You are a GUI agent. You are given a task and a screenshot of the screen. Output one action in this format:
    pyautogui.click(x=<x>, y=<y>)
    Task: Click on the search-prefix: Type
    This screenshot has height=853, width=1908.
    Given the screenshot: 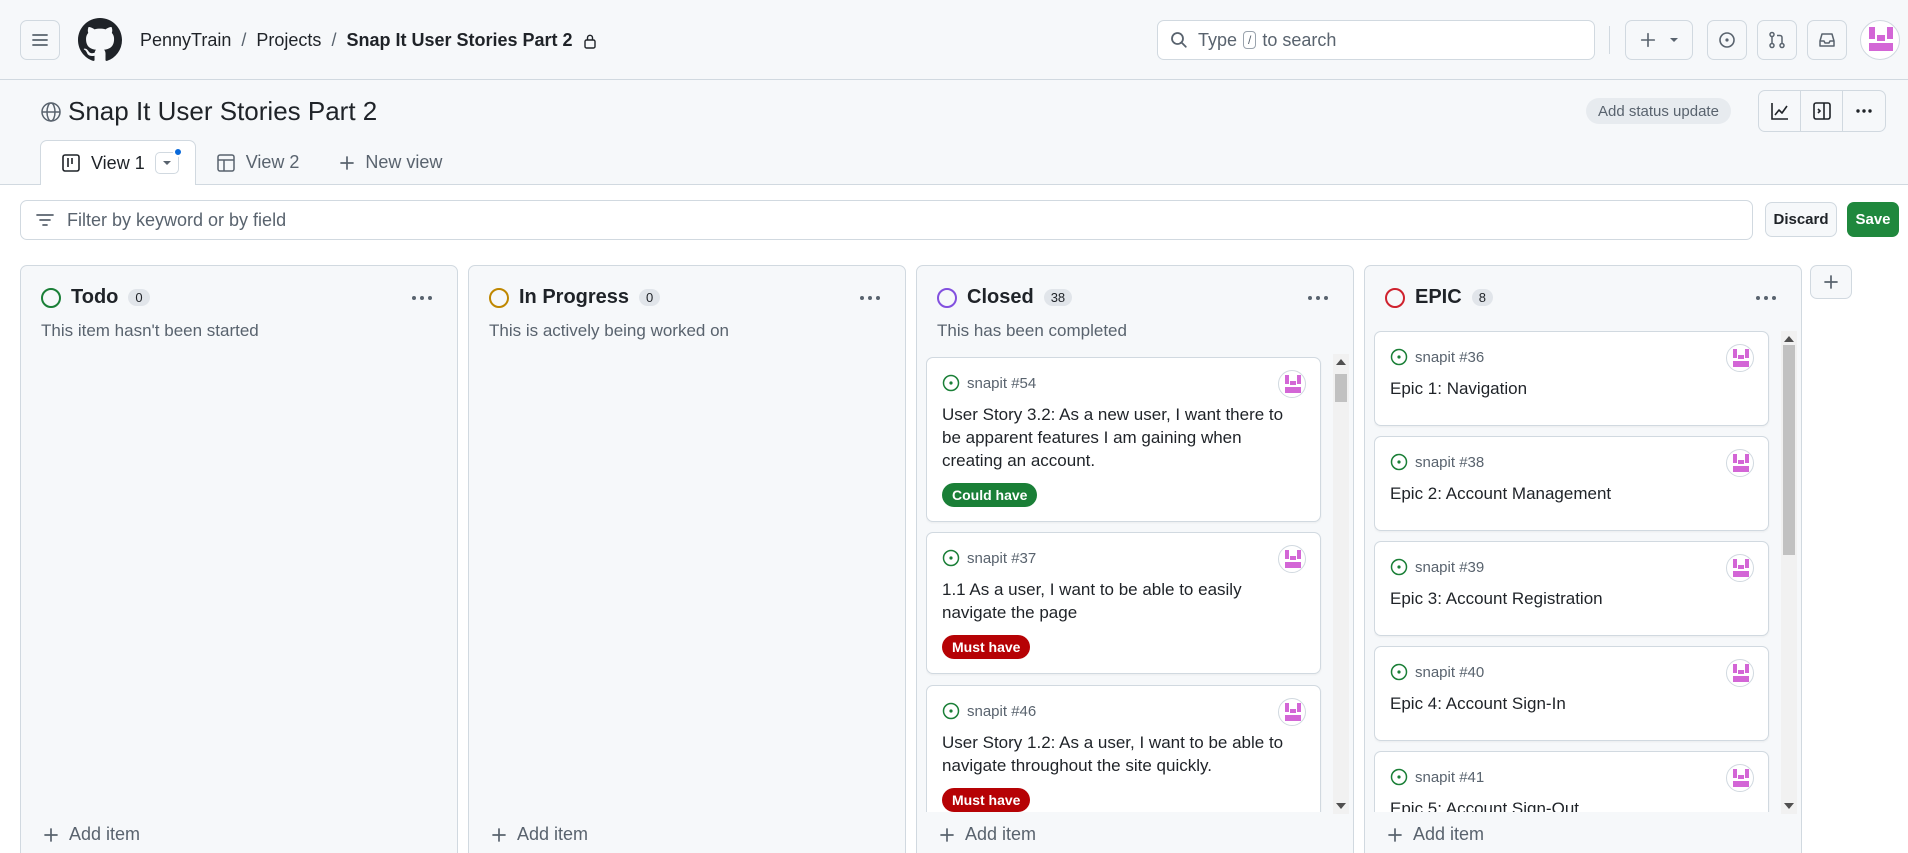 What is the action you would take?
    pyautogui.click(x=1218, y=39)
    